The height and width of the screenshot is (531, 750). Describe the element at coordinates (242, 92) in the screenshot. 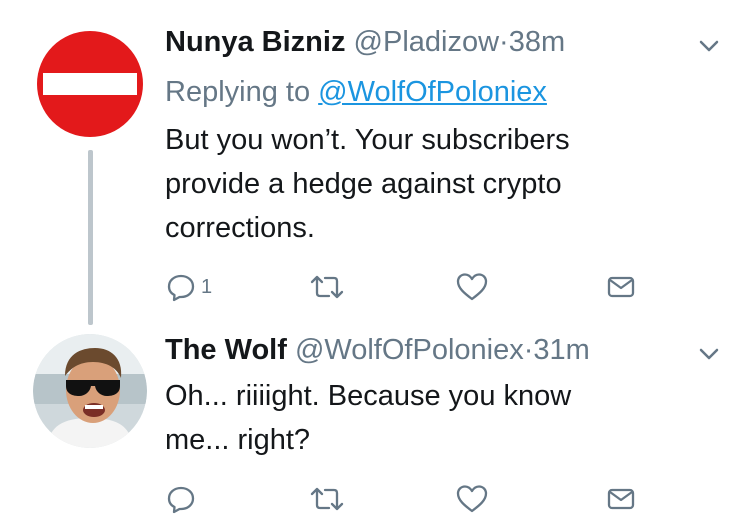

I see `replying-to-label: Replying to` at that location.